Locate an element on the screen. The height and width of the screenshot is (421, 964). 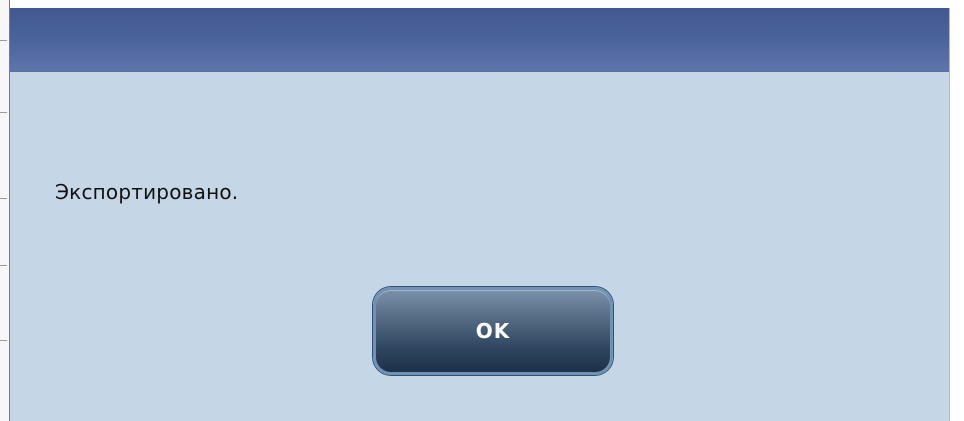
dialog-titlebar is located at coordinates (479, 40).